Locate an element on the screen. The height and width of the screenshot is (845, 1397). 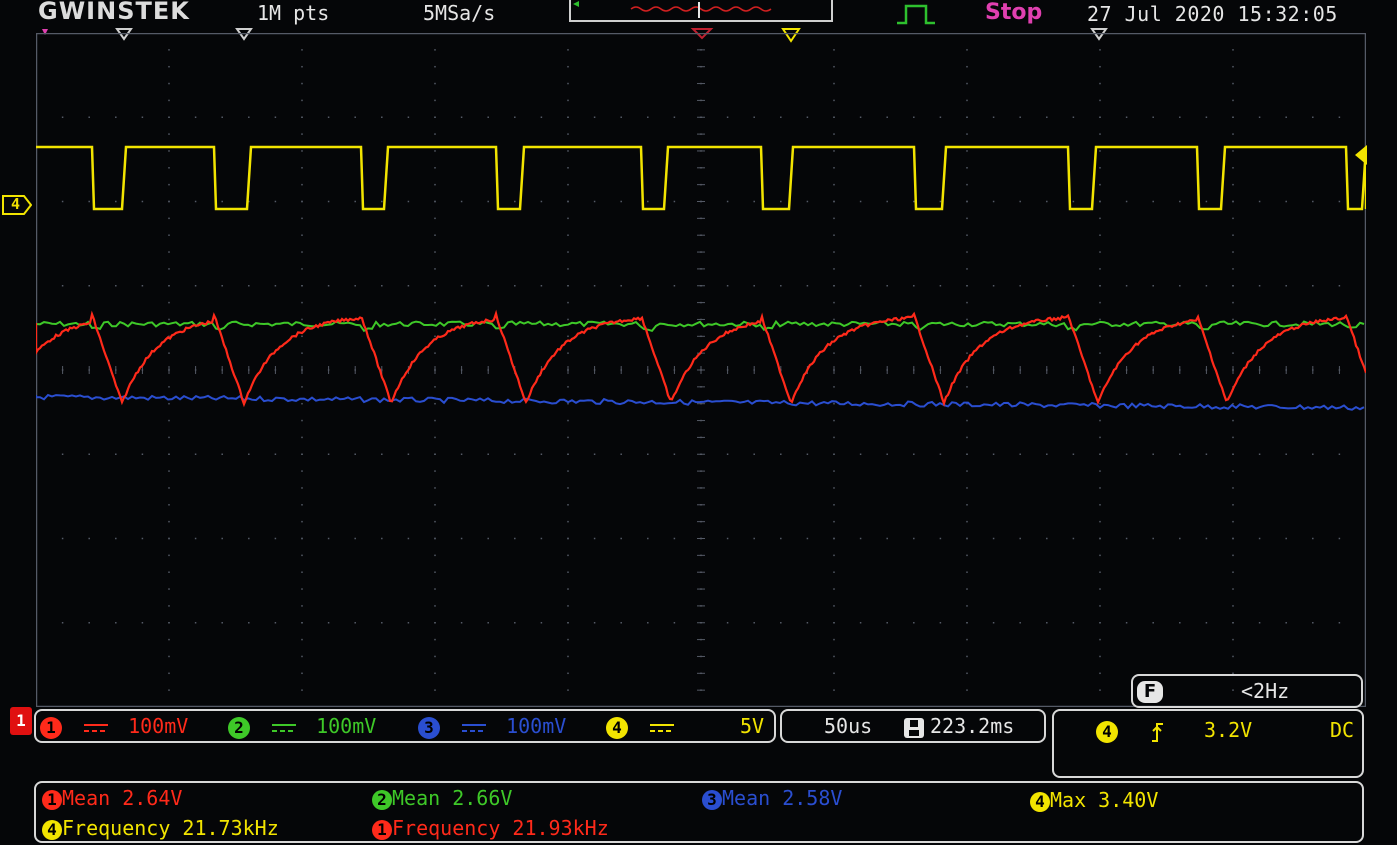
ch4-level-marker: 4 is located at coordinates (17, 205).